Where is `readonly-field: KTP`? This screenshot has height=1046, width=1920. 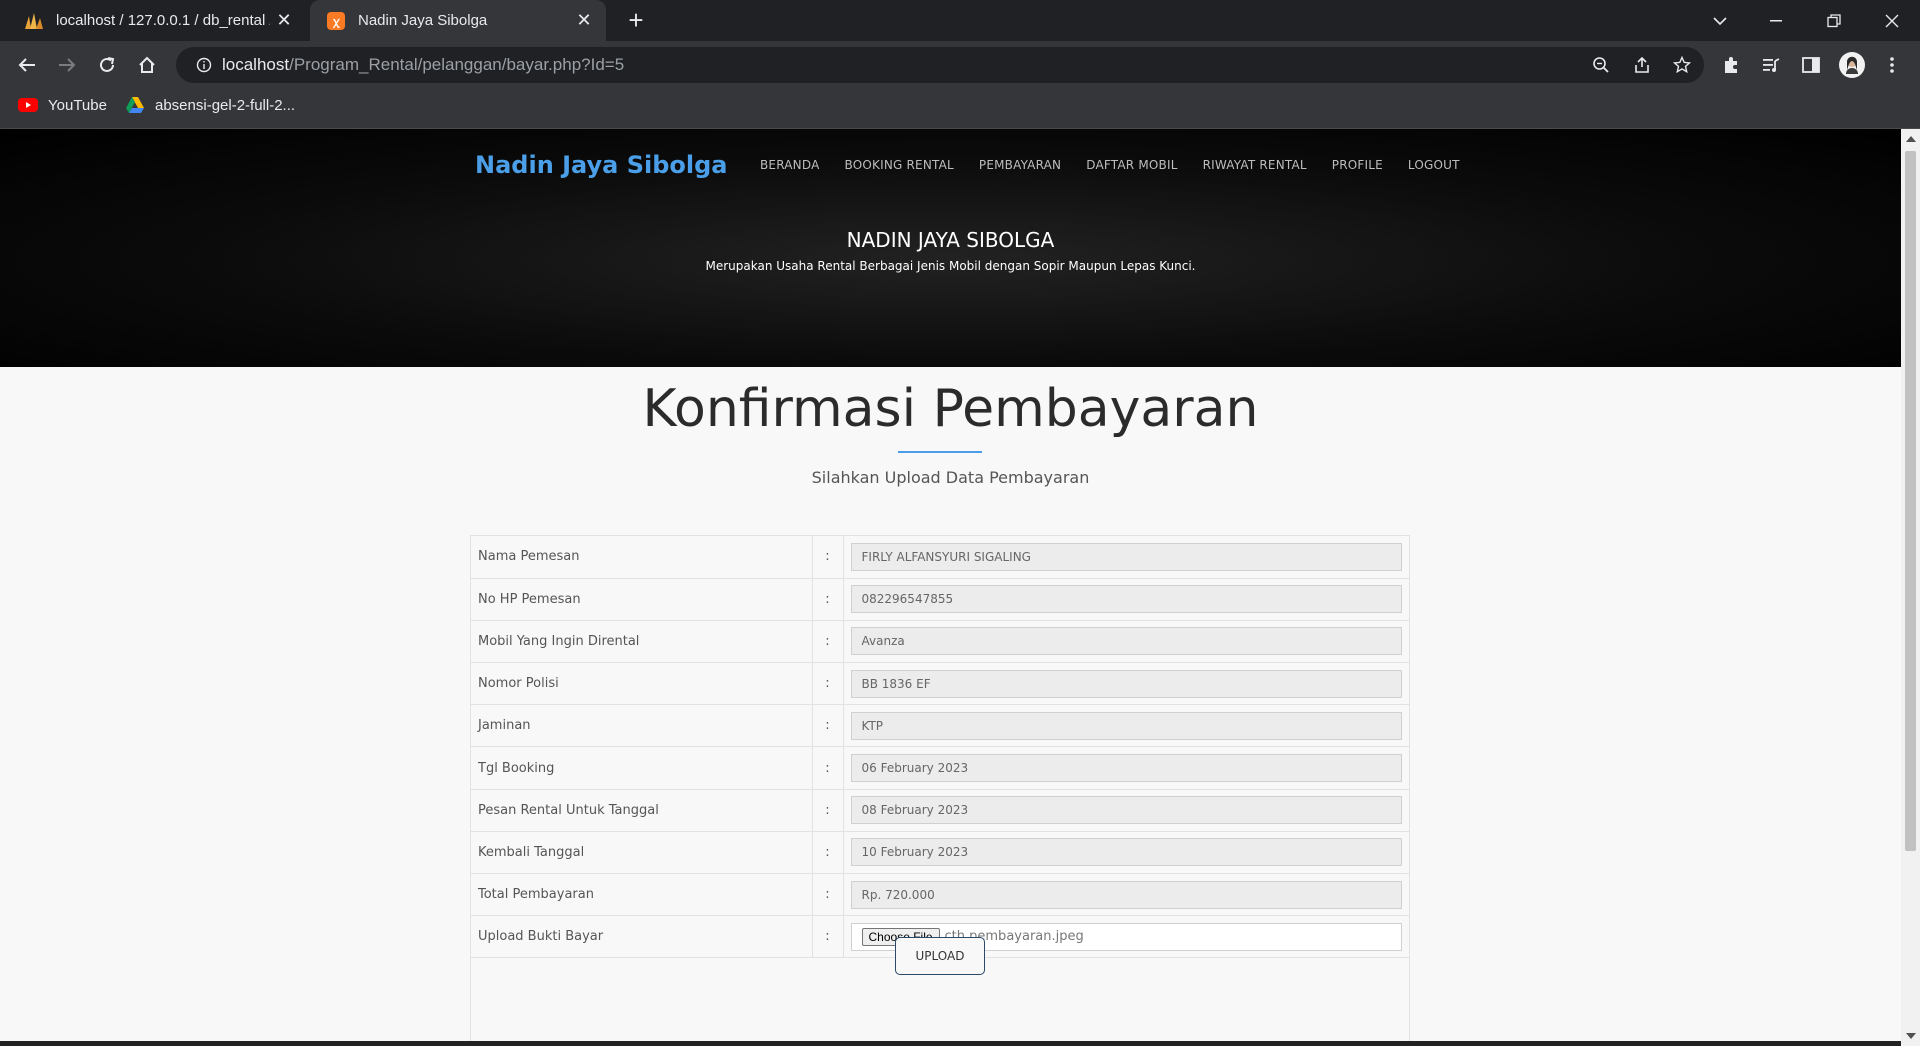 readonly-field: KTP is located at coordinates (1126, 725).